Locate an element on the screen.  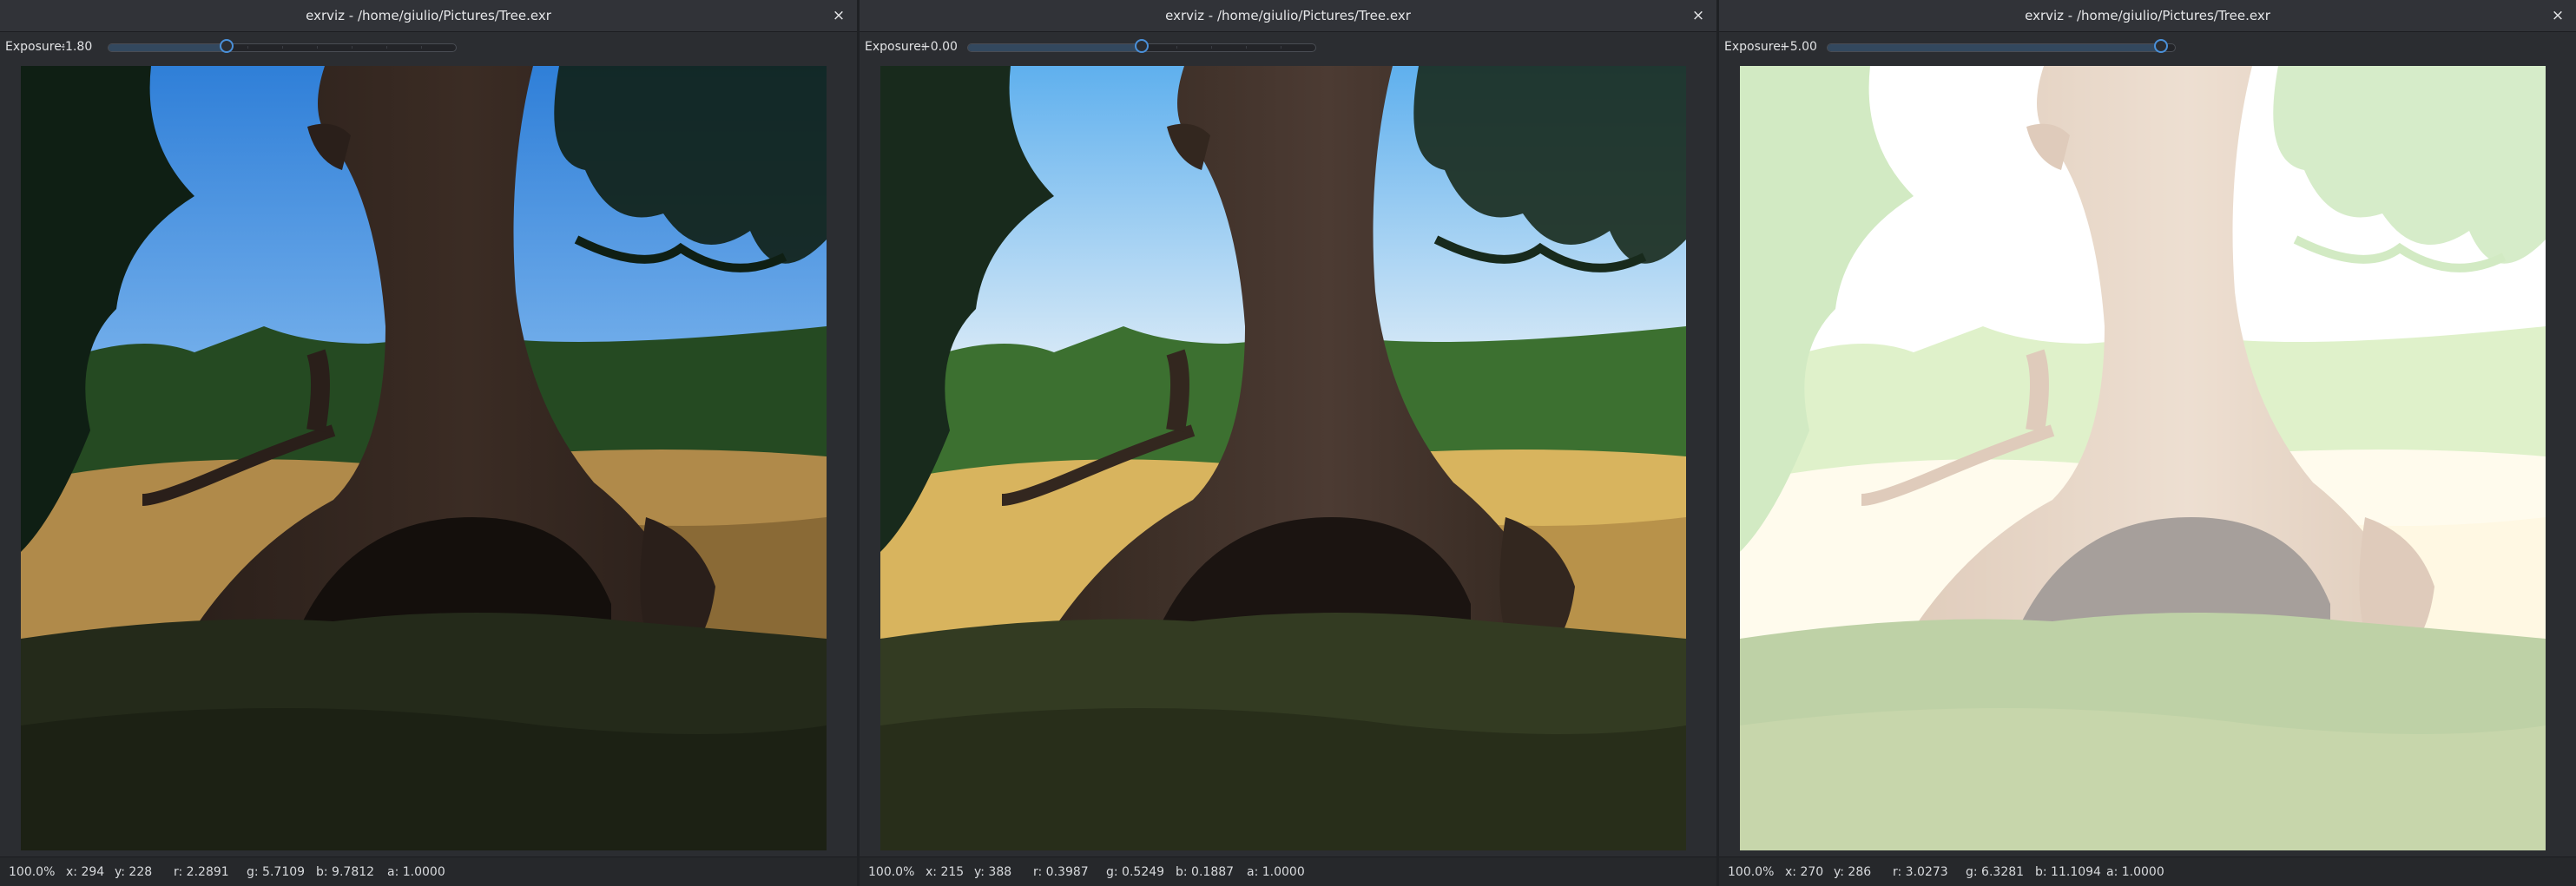
cursor-y: y: 228 is located at coordinates (134, 872).